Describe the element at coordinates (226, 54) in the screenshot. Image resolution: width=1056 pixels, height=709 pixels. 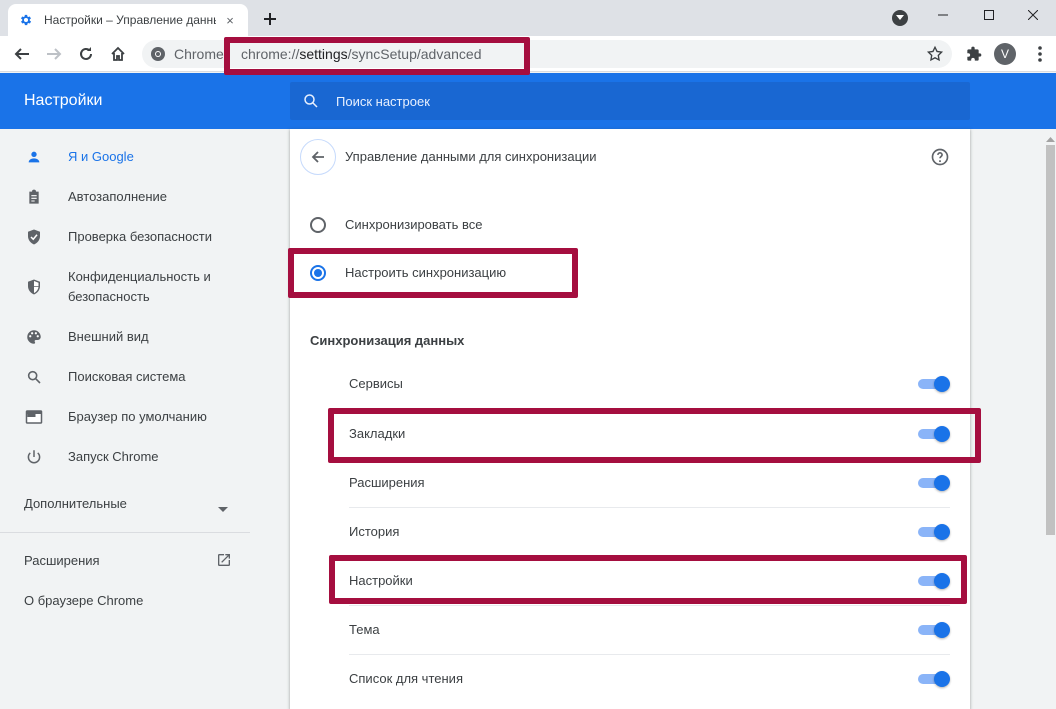
I see `omnibox-separator` at that location.